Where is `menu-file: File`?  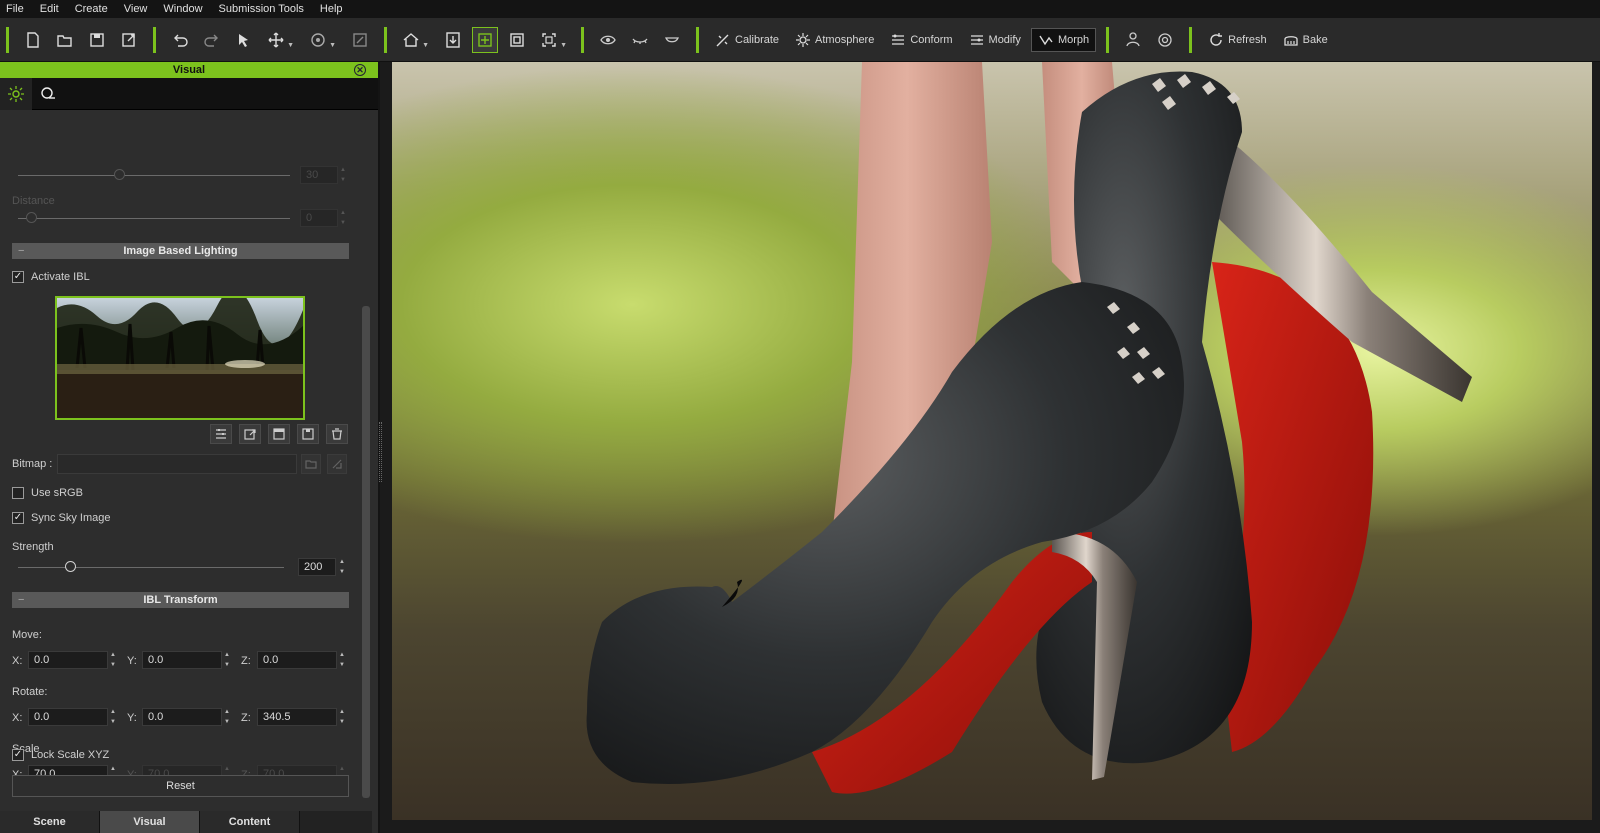
menu-file: File is located at coordinates (16, 9).